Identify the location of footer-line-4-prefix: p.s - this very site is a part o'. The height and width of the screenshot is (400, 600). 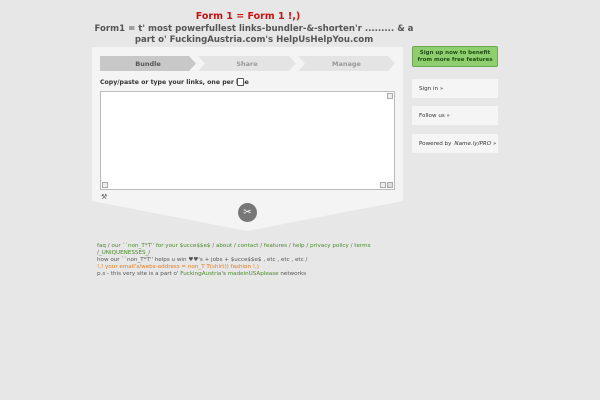
(138, 274).